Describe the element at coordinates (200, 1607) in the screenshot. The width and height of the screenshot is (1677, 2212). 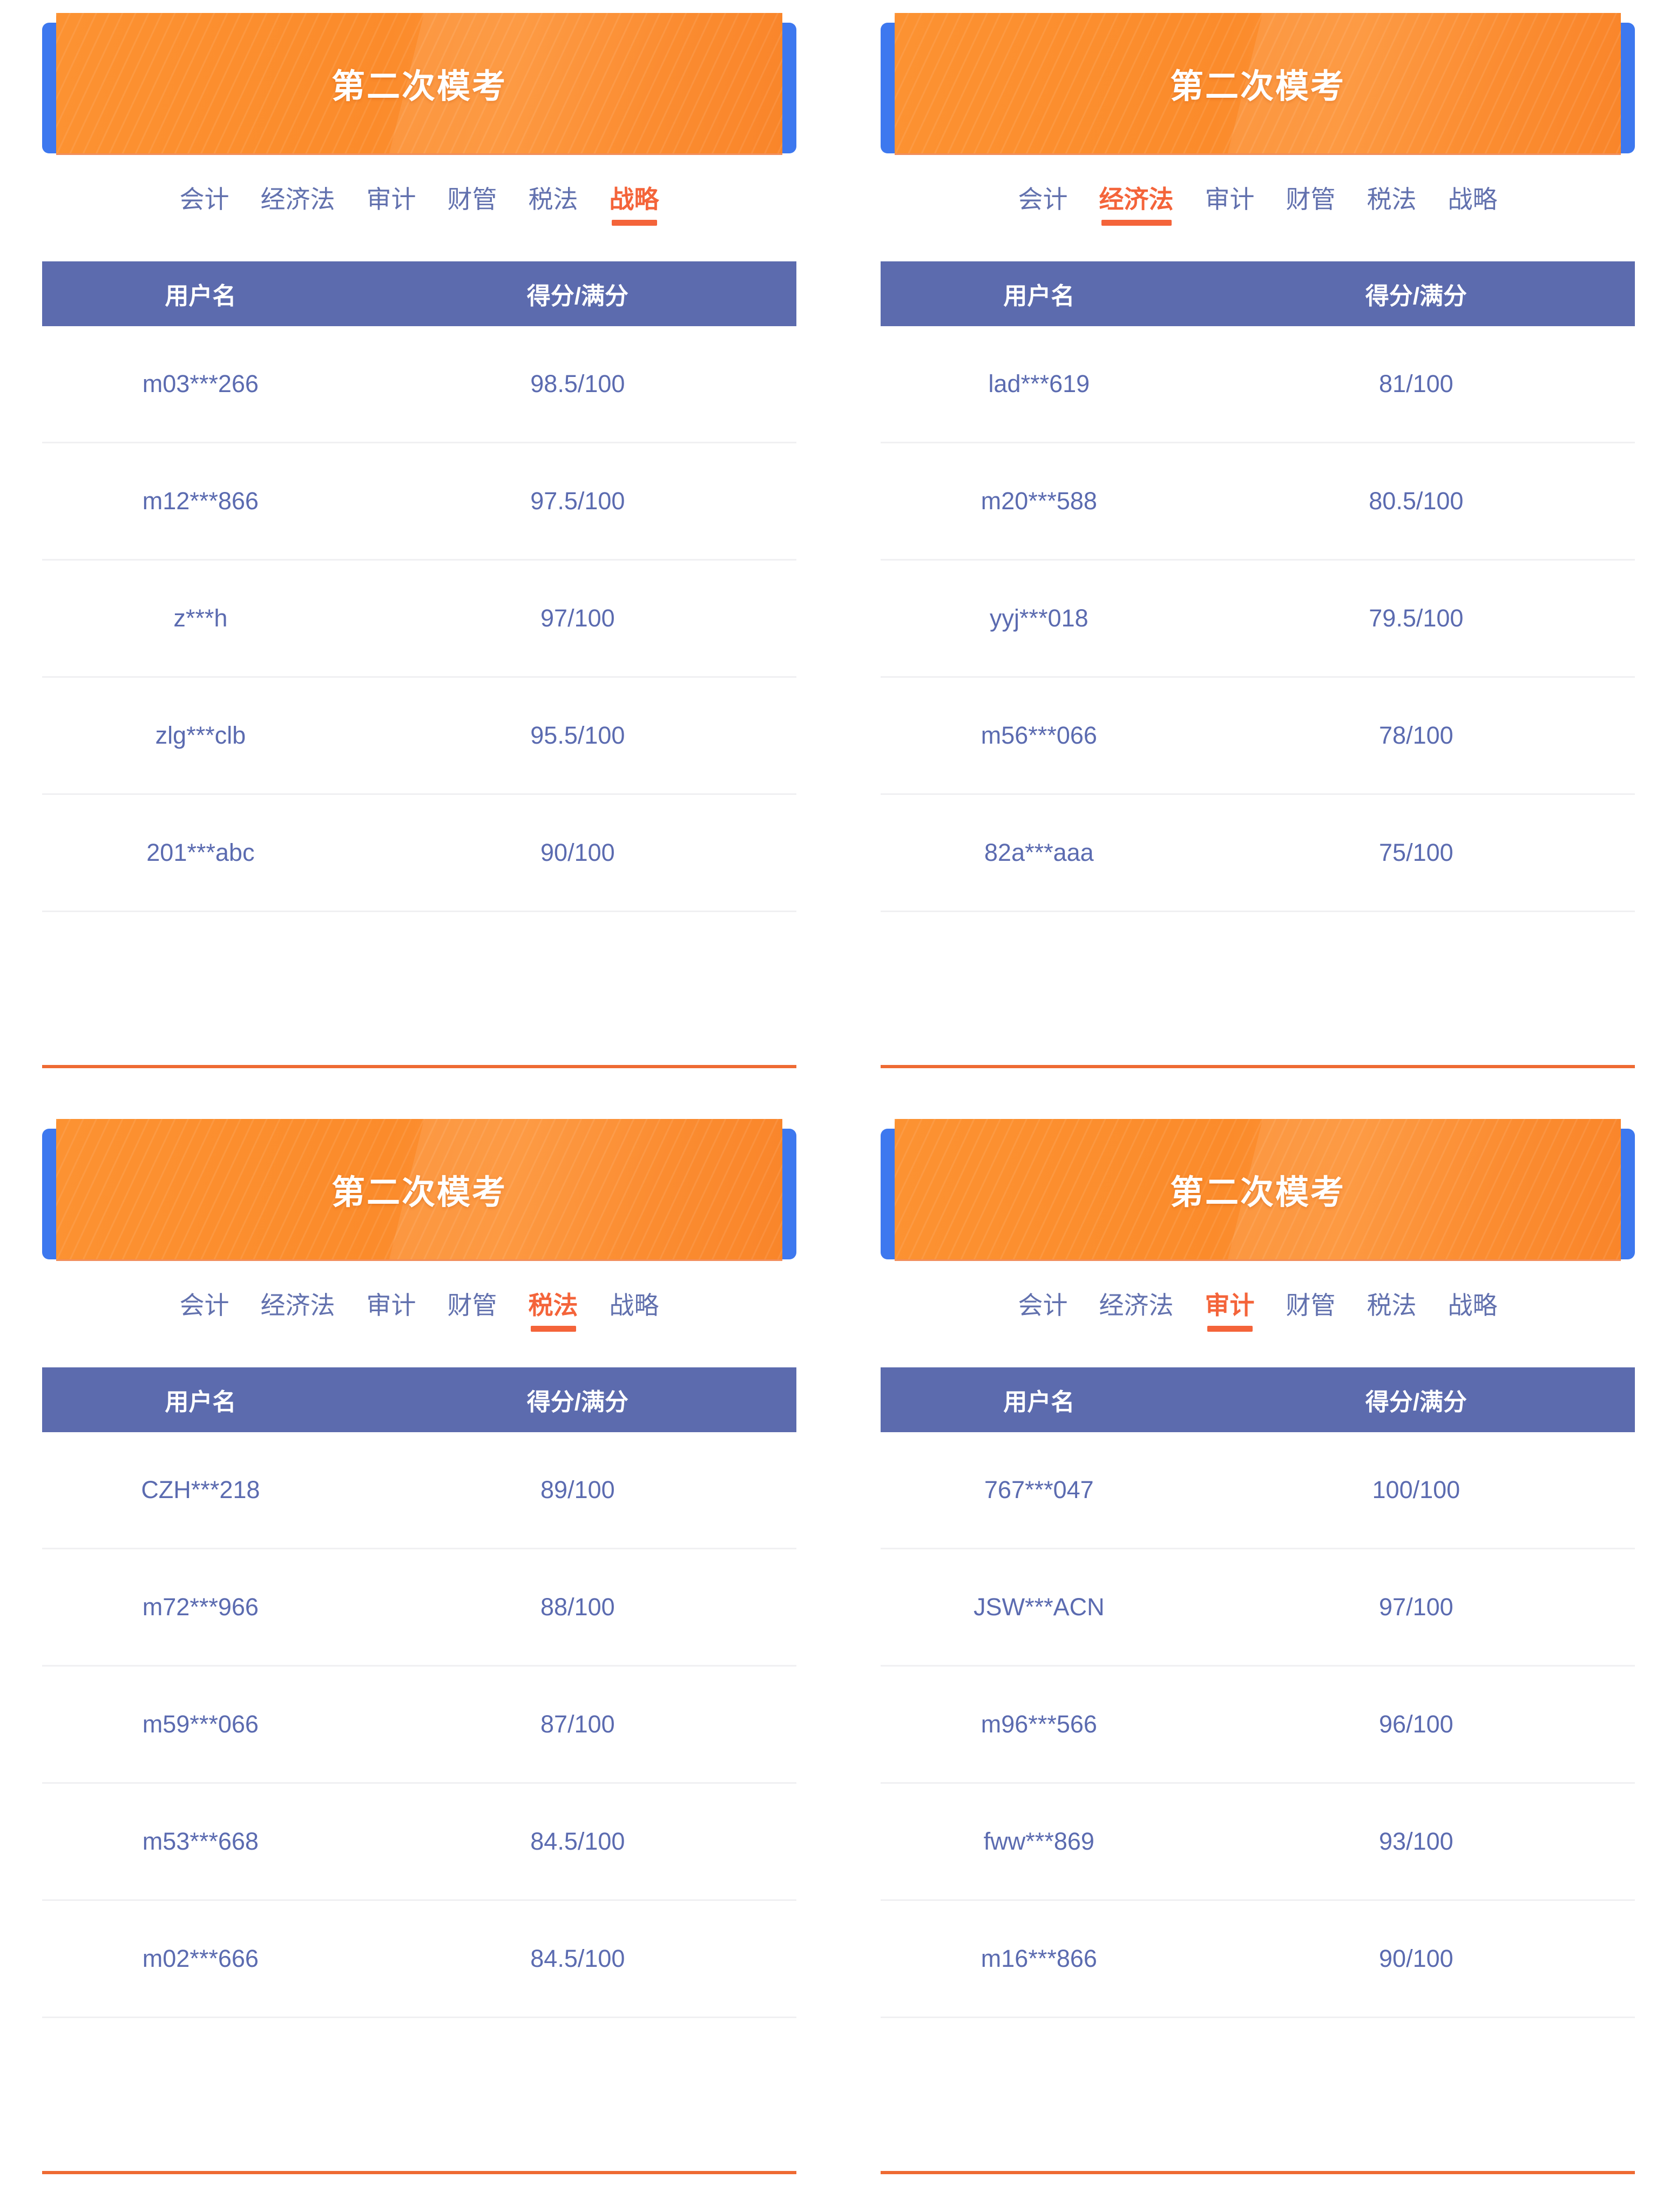
I see `cell-username: m72***966` at that location.